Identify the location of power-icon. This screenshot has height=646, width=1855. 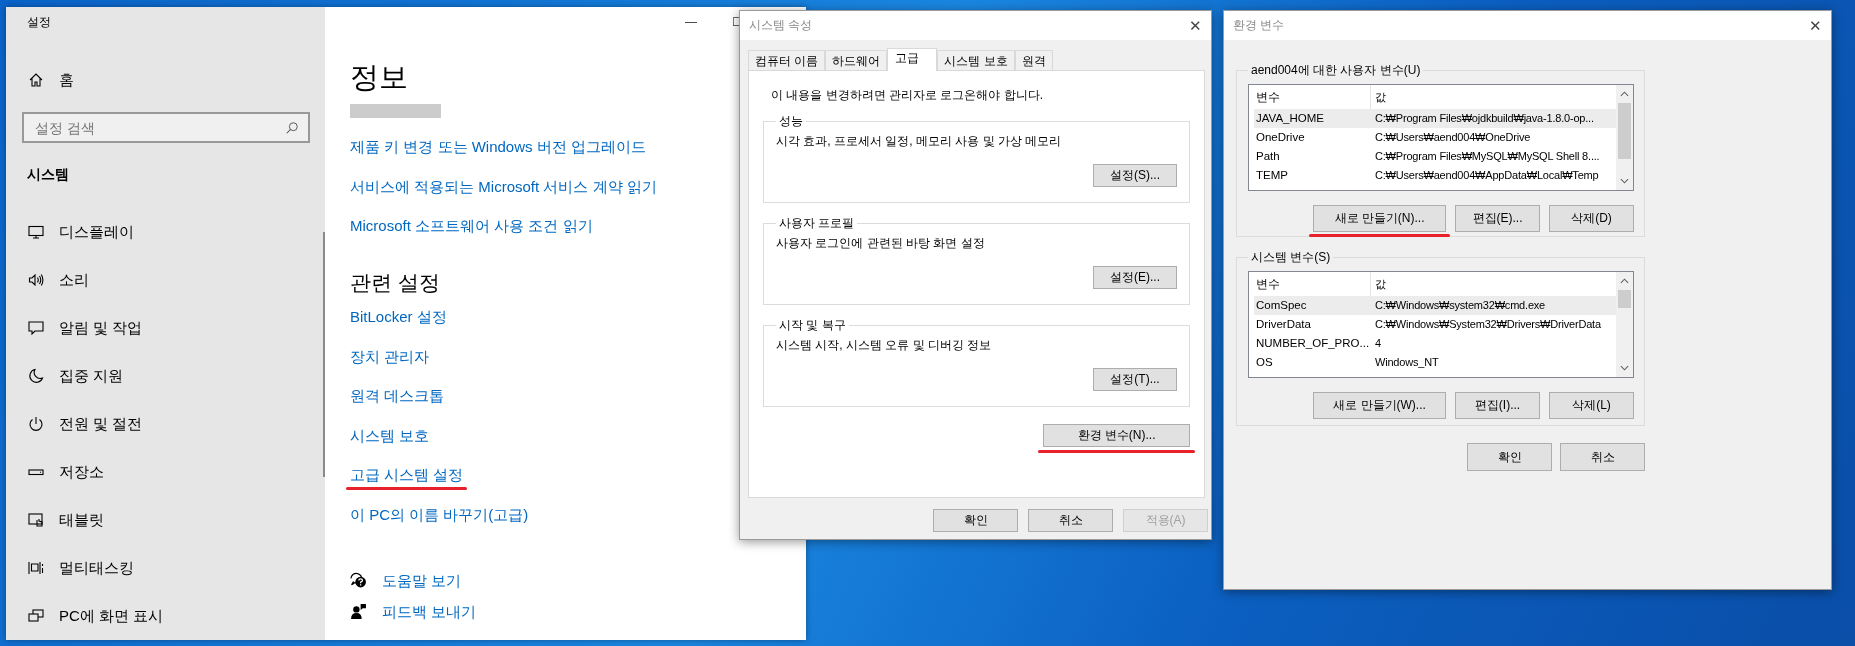
(36, 424).